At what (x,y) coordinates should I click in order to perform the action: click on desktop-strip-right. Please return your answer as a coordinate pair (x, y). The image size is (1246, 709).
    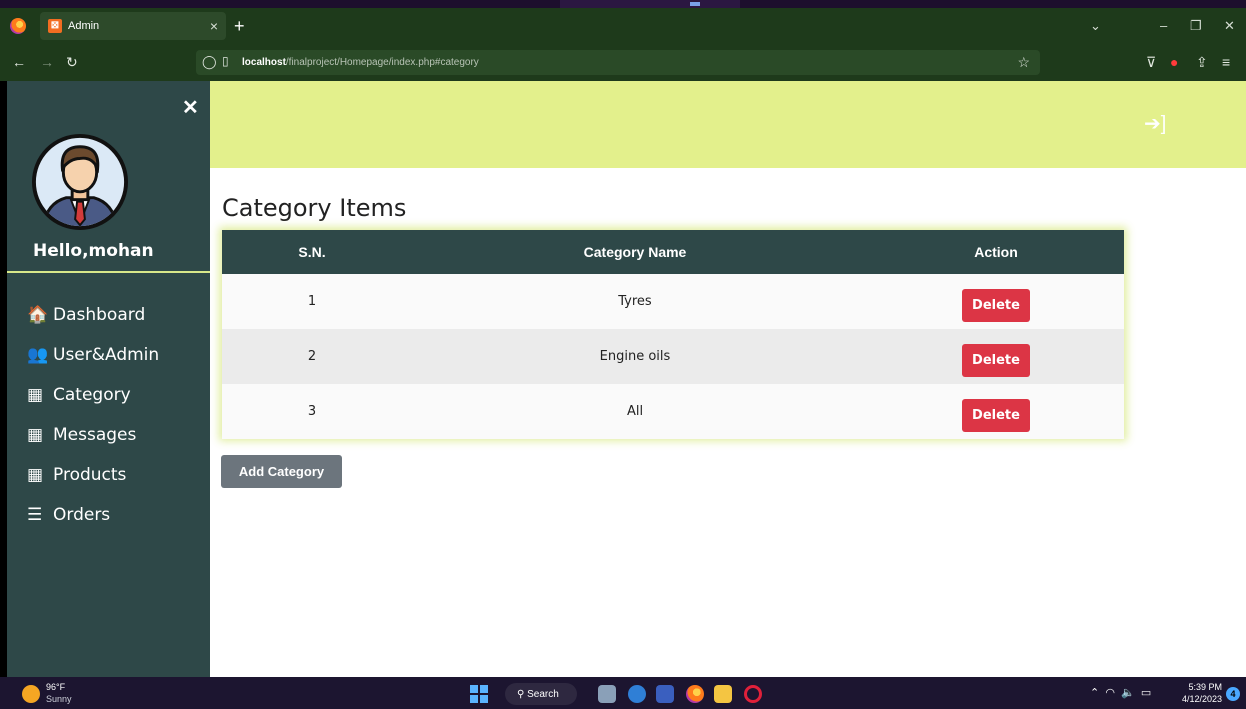
    Looking at the image, I should click on (993, 4).